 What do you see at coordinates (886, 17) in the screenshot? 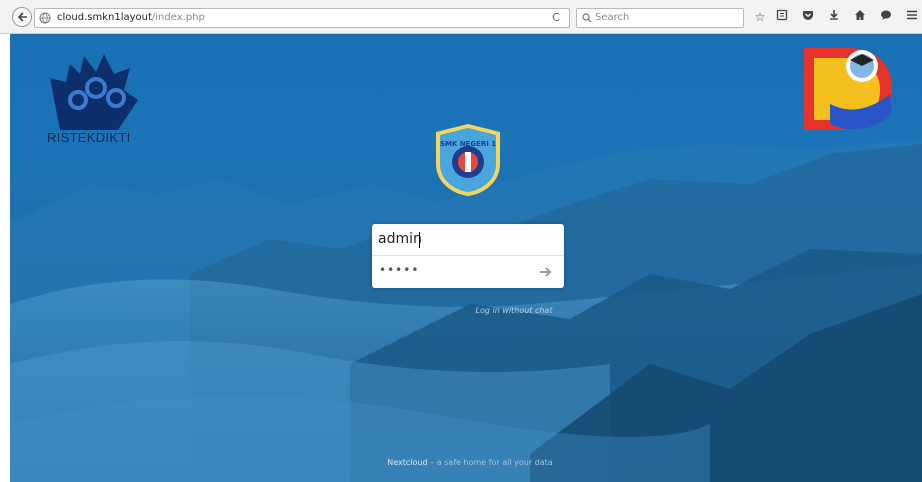
I see `chat-icon` at bounding box center [886, 17].